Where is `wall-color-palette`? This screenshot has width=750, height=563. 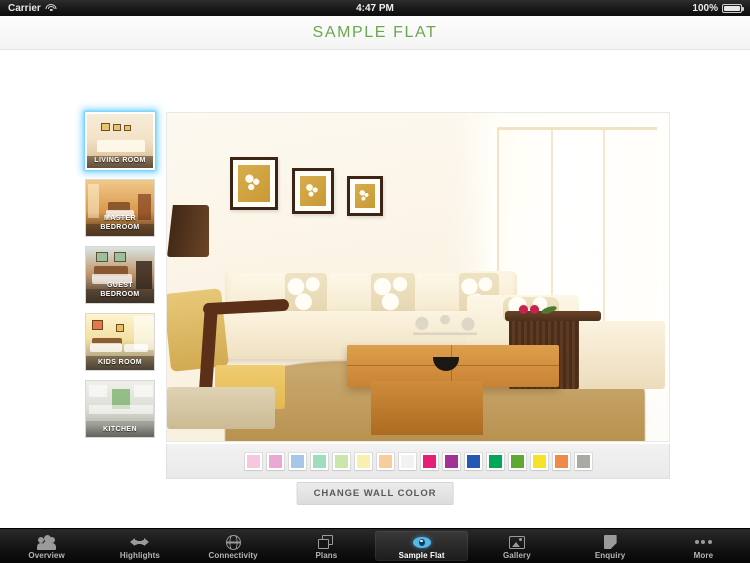
wall-color-palette is located at coordinates (418, 461).